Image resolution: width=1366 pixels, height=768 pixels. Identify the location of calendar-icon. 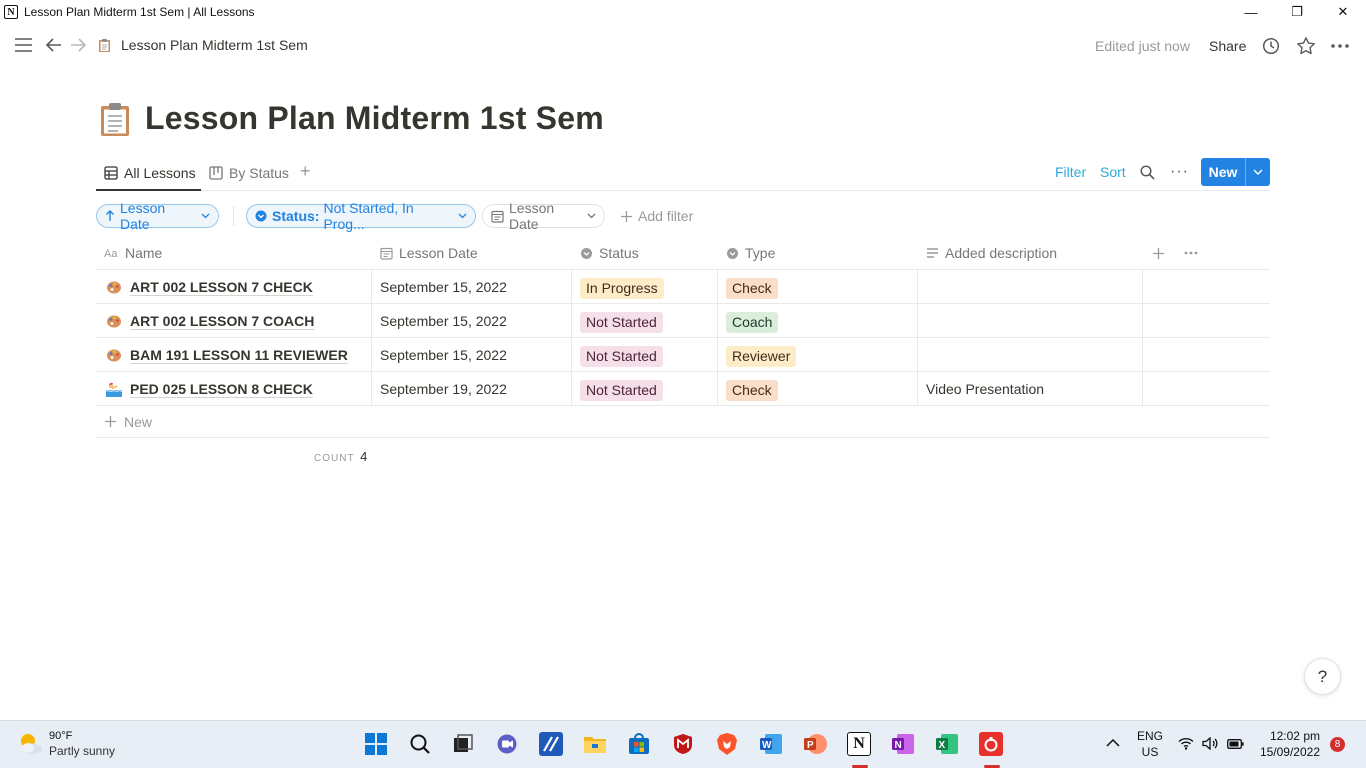
(497, 216).